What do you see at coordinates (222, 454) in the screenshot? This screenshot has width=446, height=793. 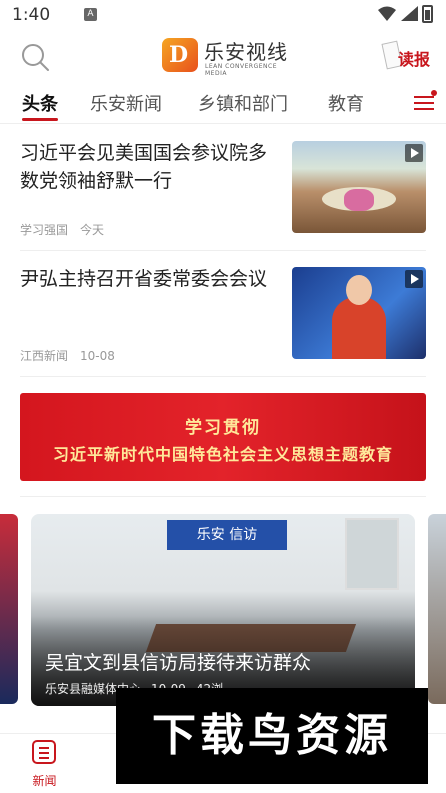 I see `banner-line-2: 习近平新时代中国特色社会主义思想主题教育` at bounding box center [222, 454].